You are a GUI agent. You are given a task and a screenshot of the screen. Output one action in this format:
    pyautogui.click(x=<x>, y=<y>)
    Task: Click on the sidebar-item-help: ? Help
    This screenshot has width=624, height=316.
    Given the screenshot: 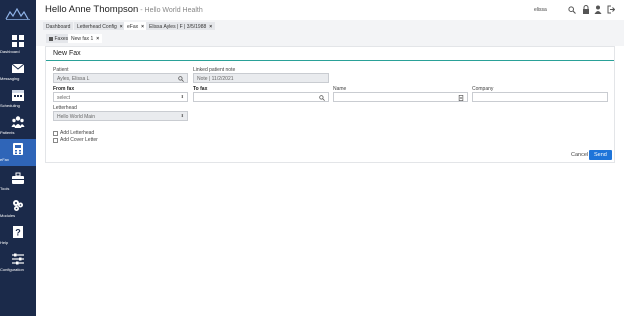 What is the action you would take?
    pyautogui.click(x=18, y=235)
    